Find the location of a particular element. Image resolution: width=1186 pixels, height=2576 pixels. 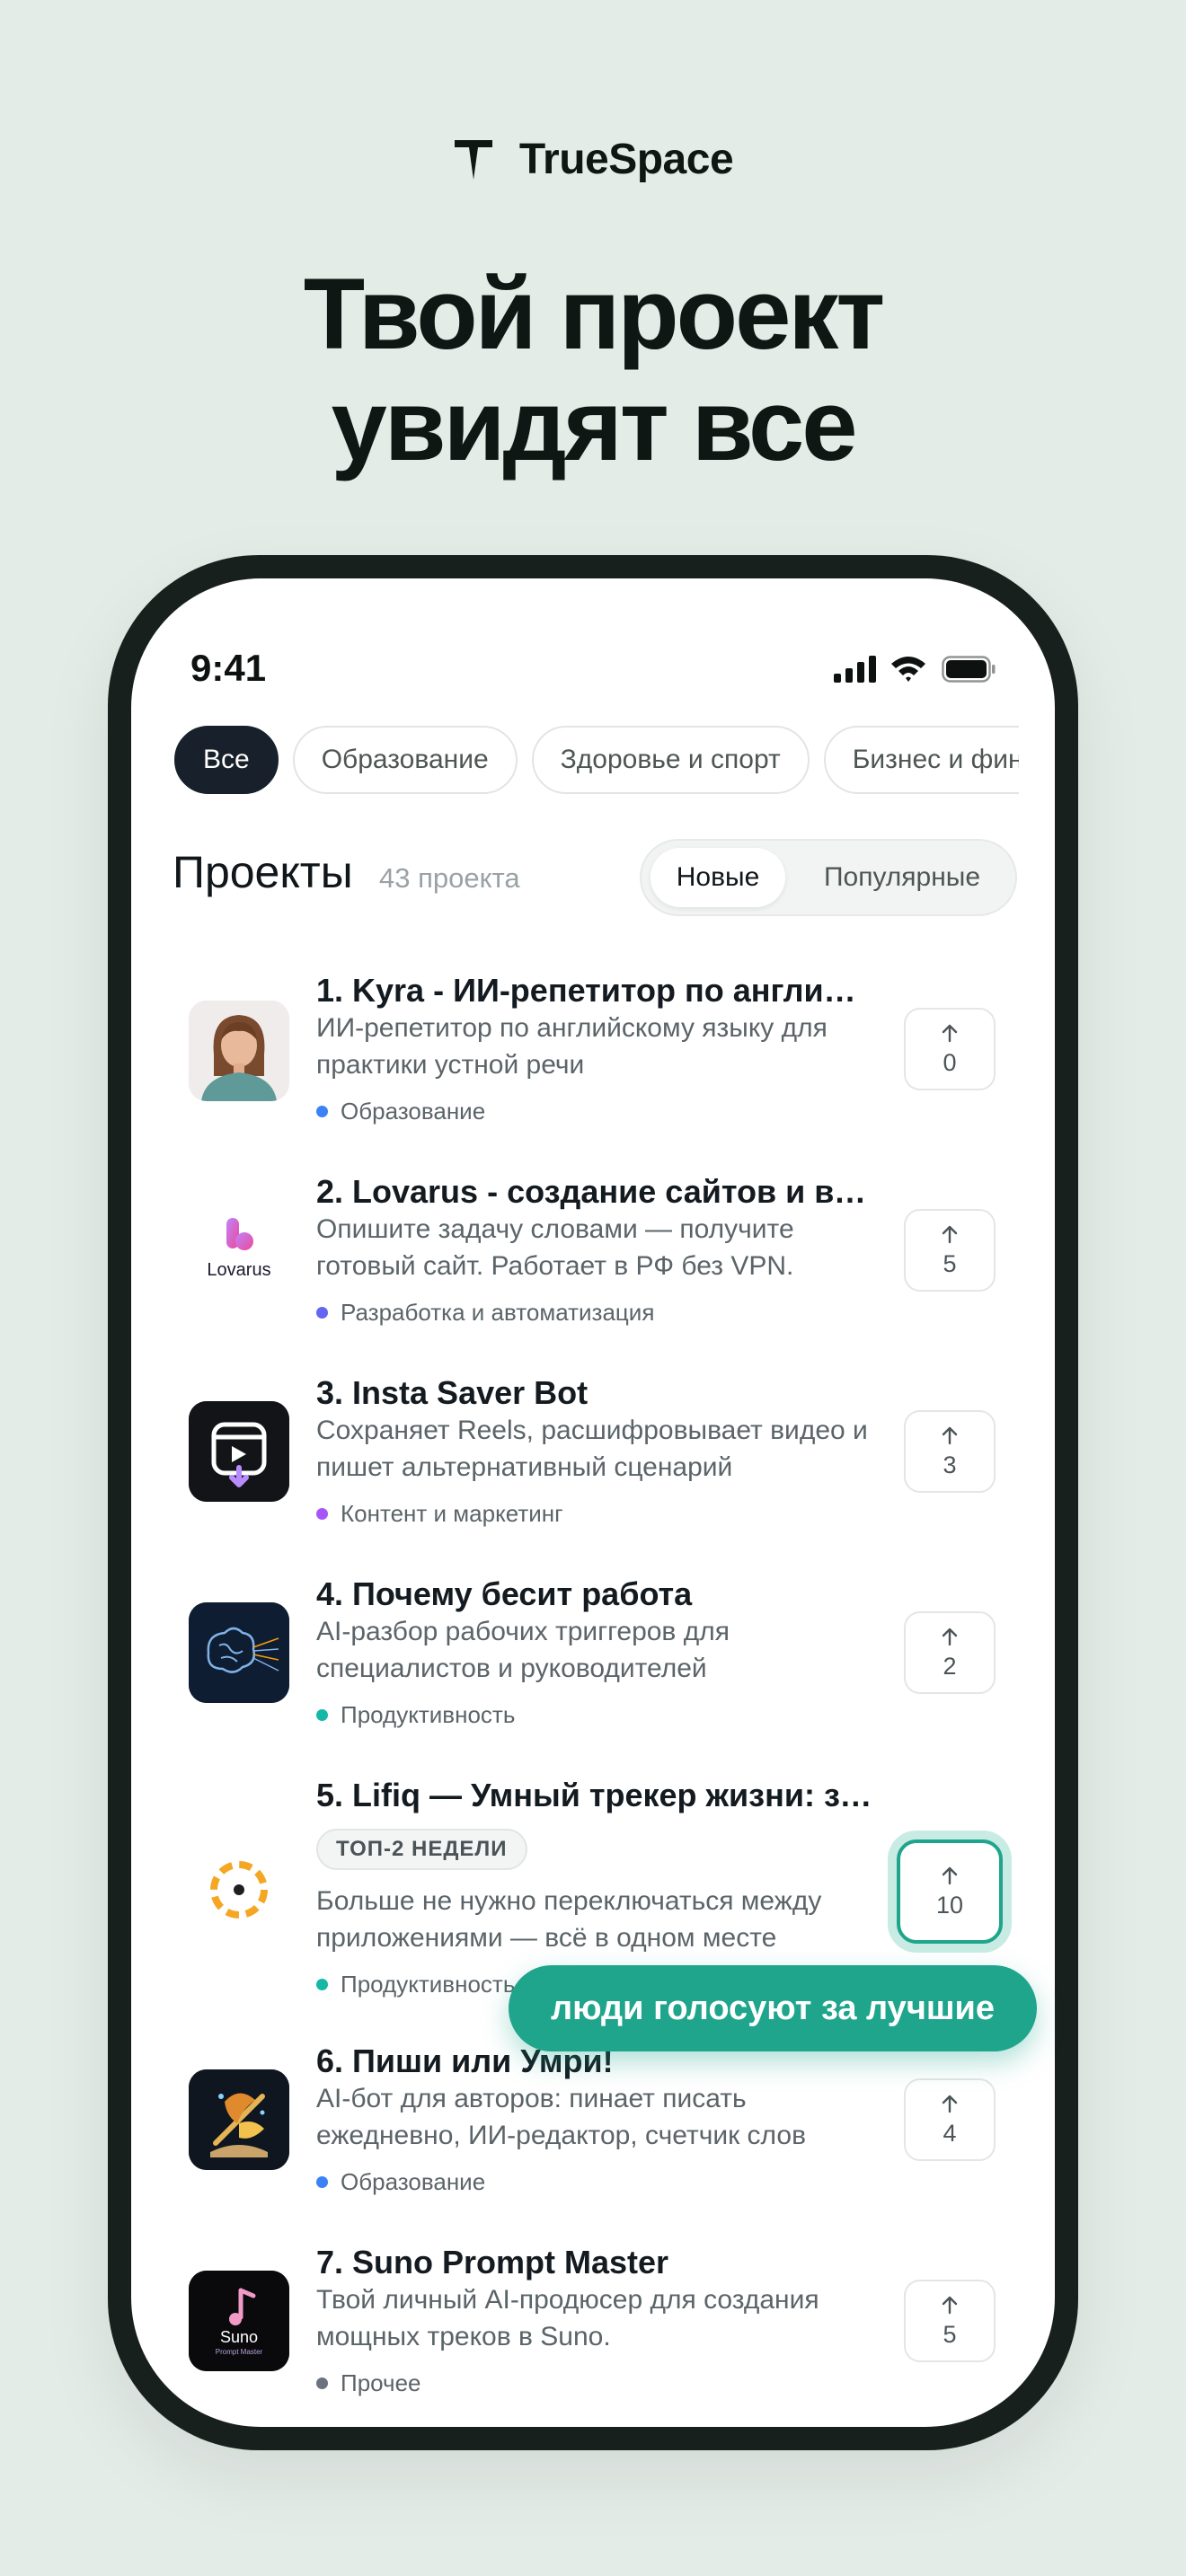

project-category: Прочее is located at coordinates (368, 2383).